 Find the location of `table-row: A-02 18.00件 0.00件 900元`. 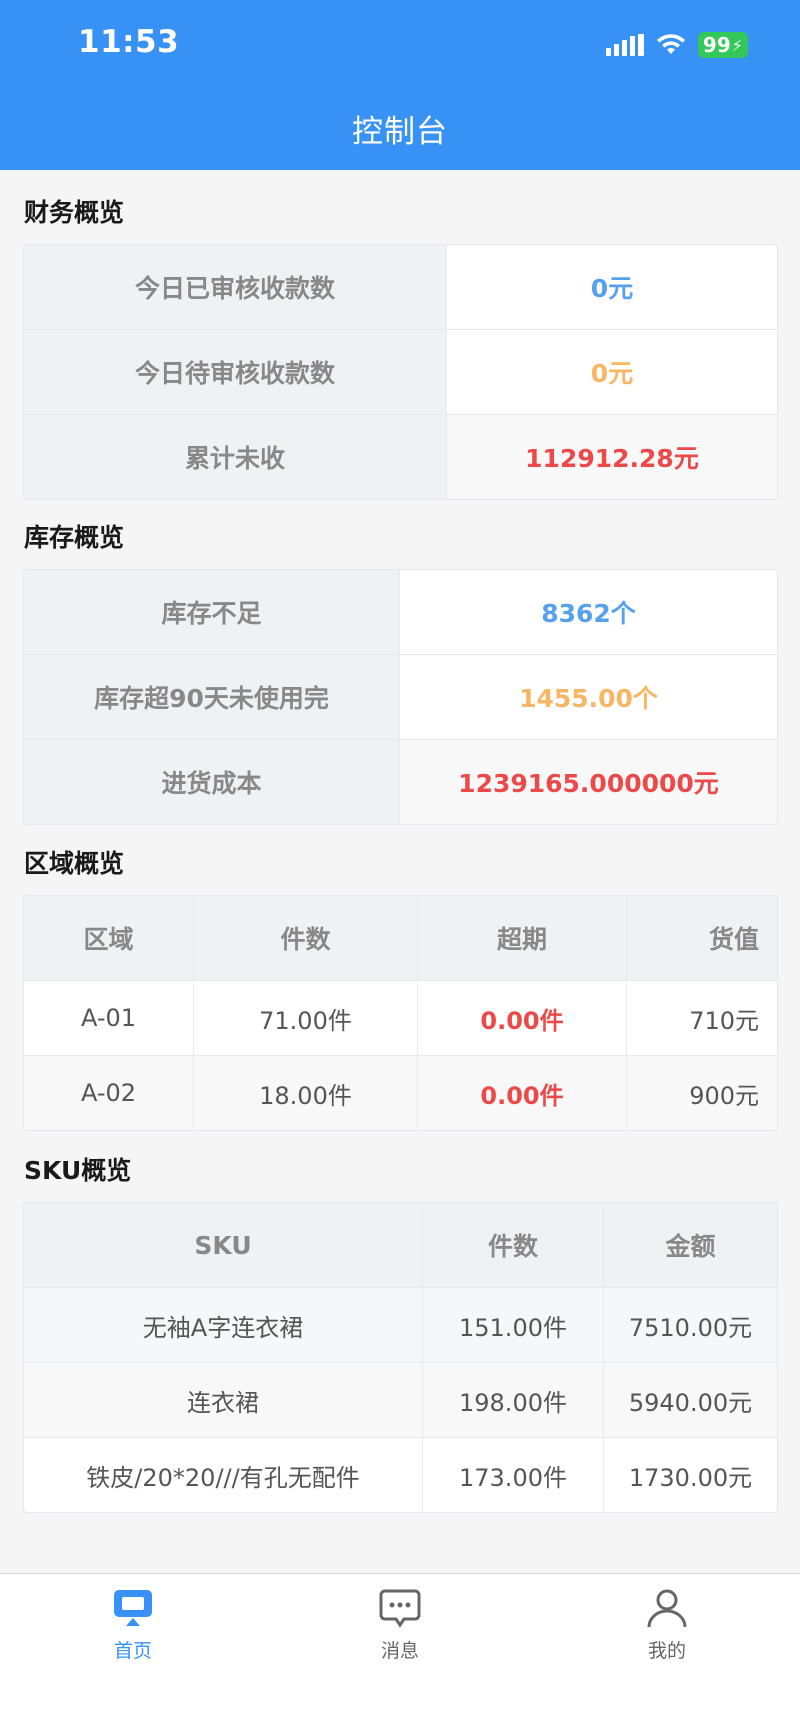

table-row: A-02 18.00件 0.00件 900元 is located at coordinates (400, 1093).